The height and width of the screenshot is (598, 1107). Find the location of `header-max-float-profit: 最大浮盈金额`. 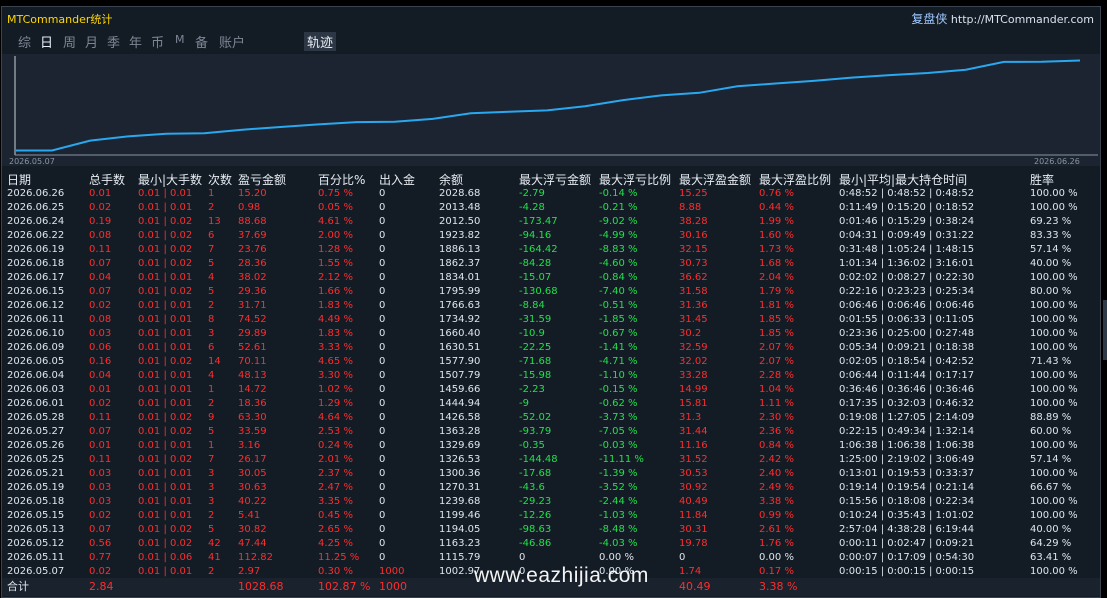

header-max-float-profit: 最大浮盈金额 is located at coordinates (715, 179).